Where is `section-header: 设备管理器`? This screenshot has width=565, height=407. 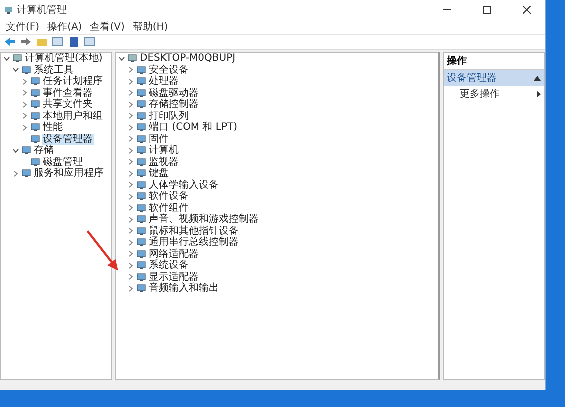
section-header: 设备管理器 is located at coordinates (494, 78).